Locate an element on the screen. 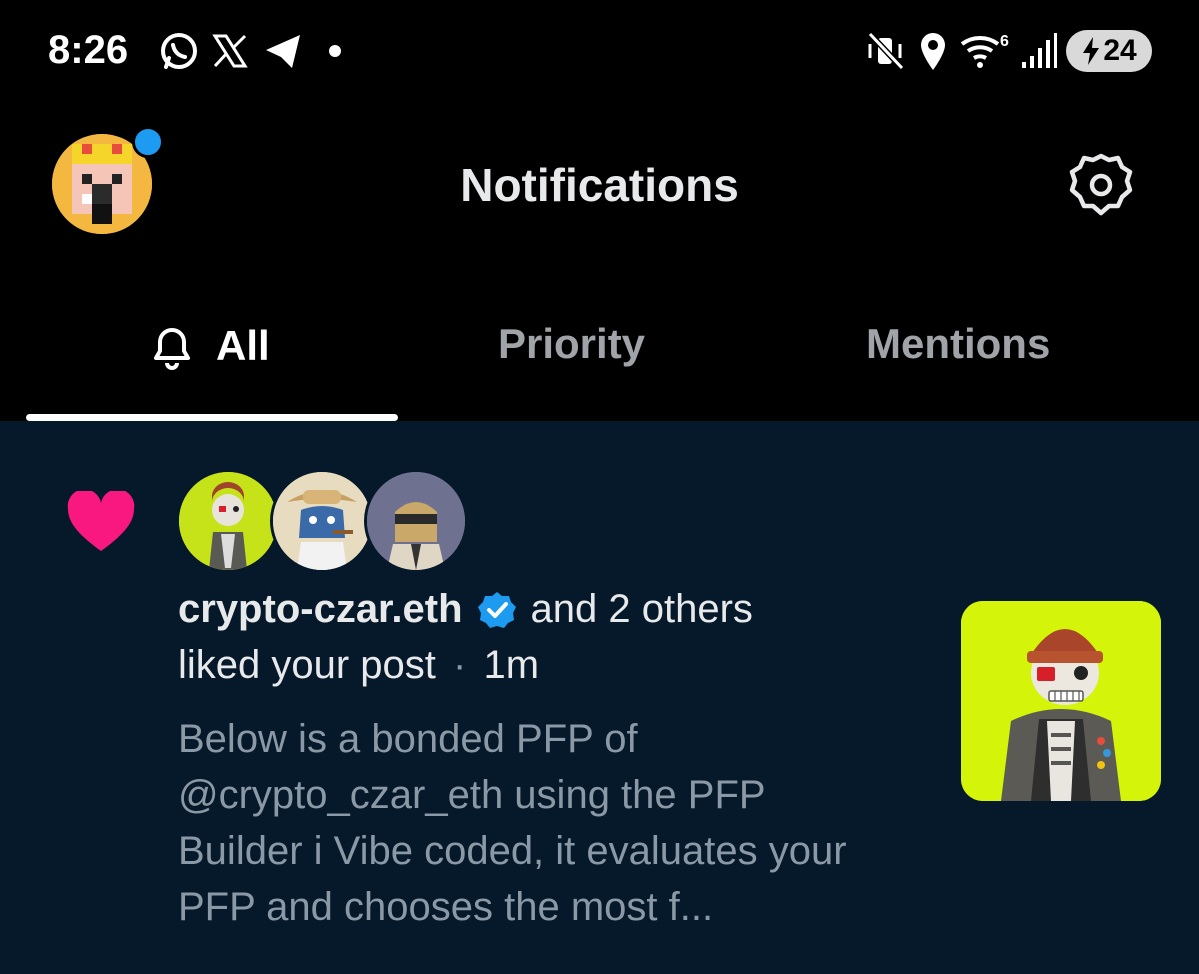  x-icon is located at coordinates (230, 51).